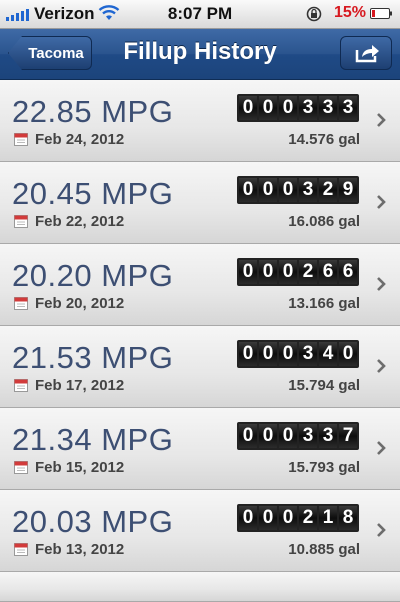  I want to click on fillup-row: 20.45 MPG Feb 22, 2012 0 0 0 3 2 9 16.086 gal, so click(200, 203).